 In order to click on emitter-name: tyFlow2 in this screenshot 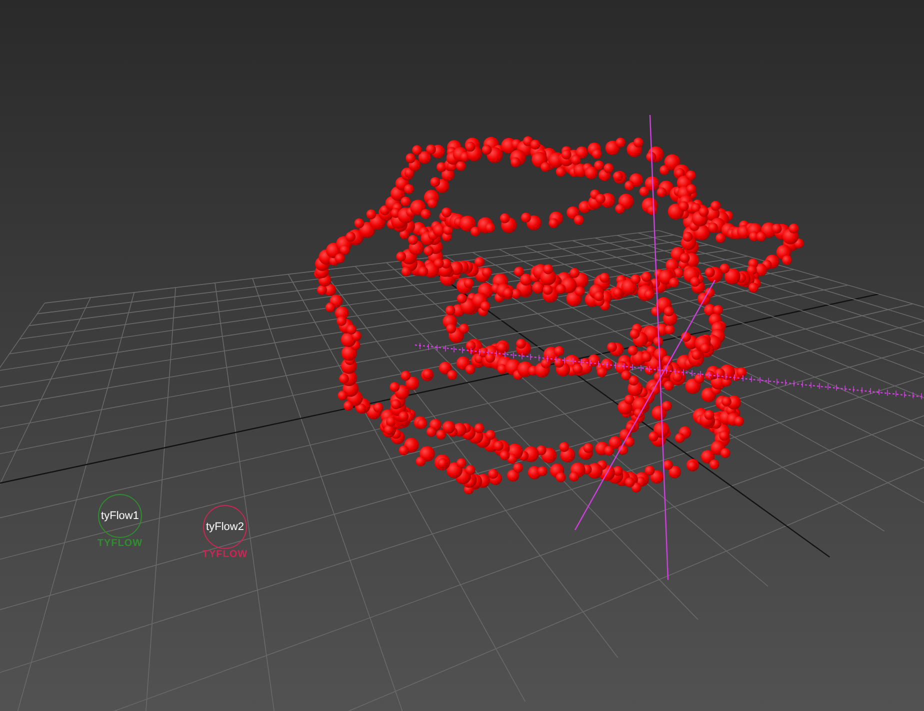, I will do `click(225, 527)`.